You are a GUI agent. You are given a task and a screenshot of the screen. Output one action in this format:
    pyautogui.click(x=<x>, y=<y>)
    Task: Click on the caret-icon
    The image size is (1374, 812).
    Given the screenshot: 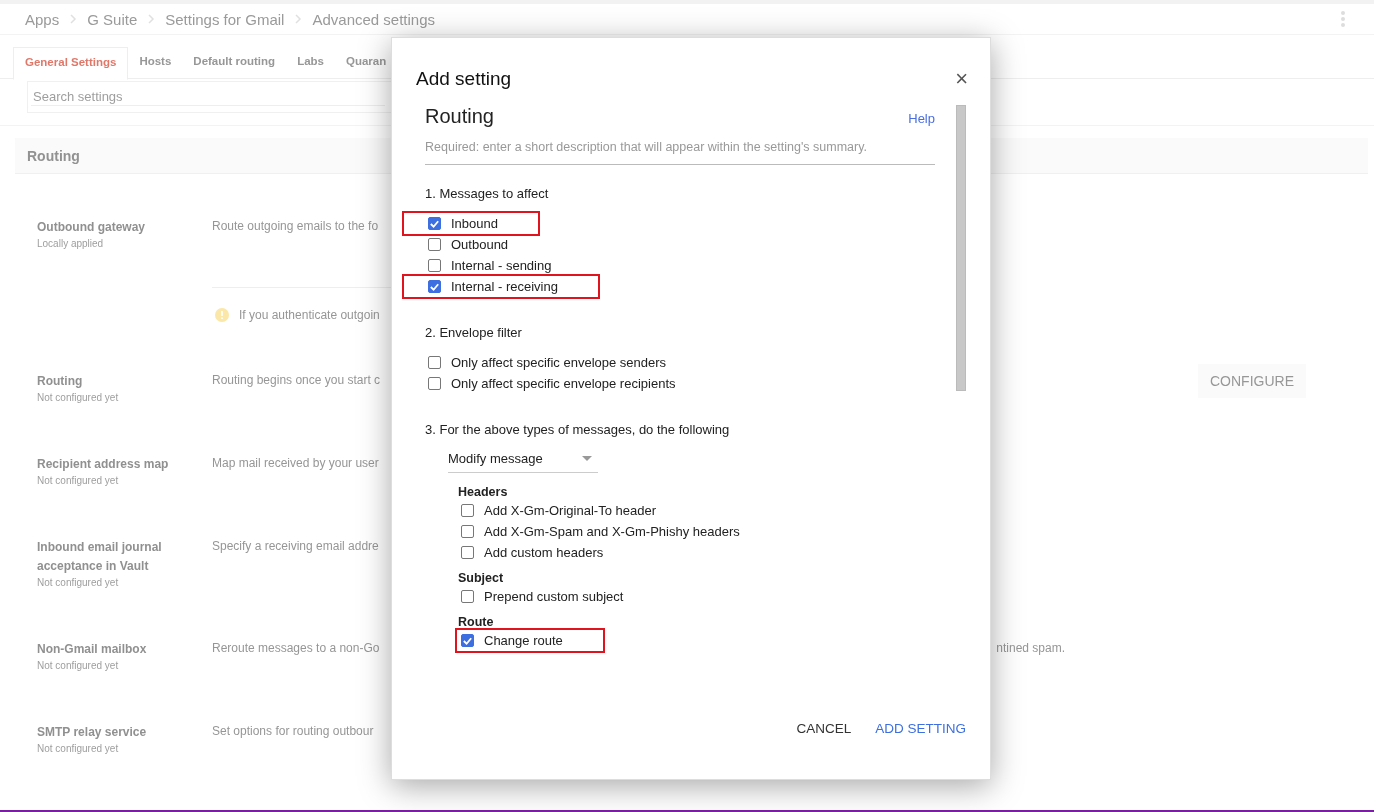 What is the action you would take?
    pyautogui.click(x=587, y=458)
    